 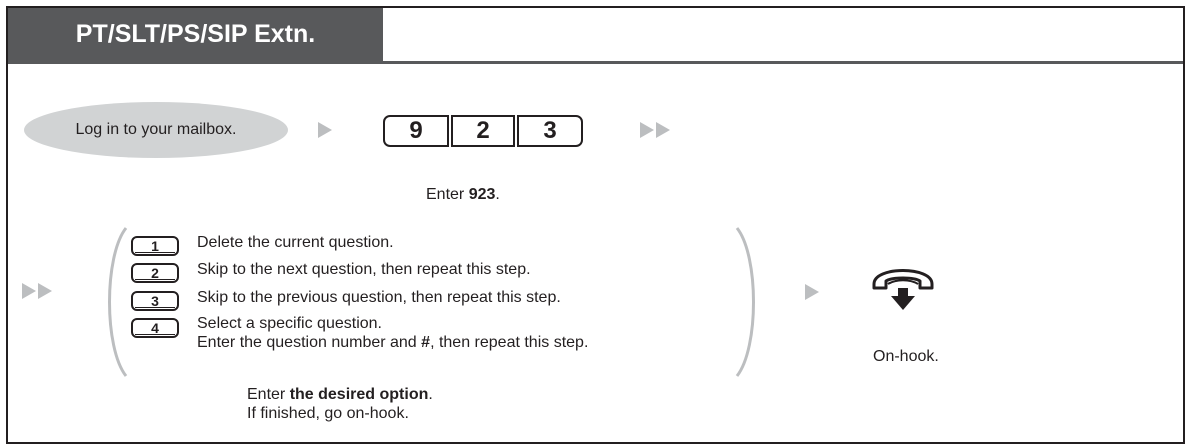 What do you see at coordinates (416, 131) in the screenshot?
I see `key-9: 9` at bounding box center [416, 131].